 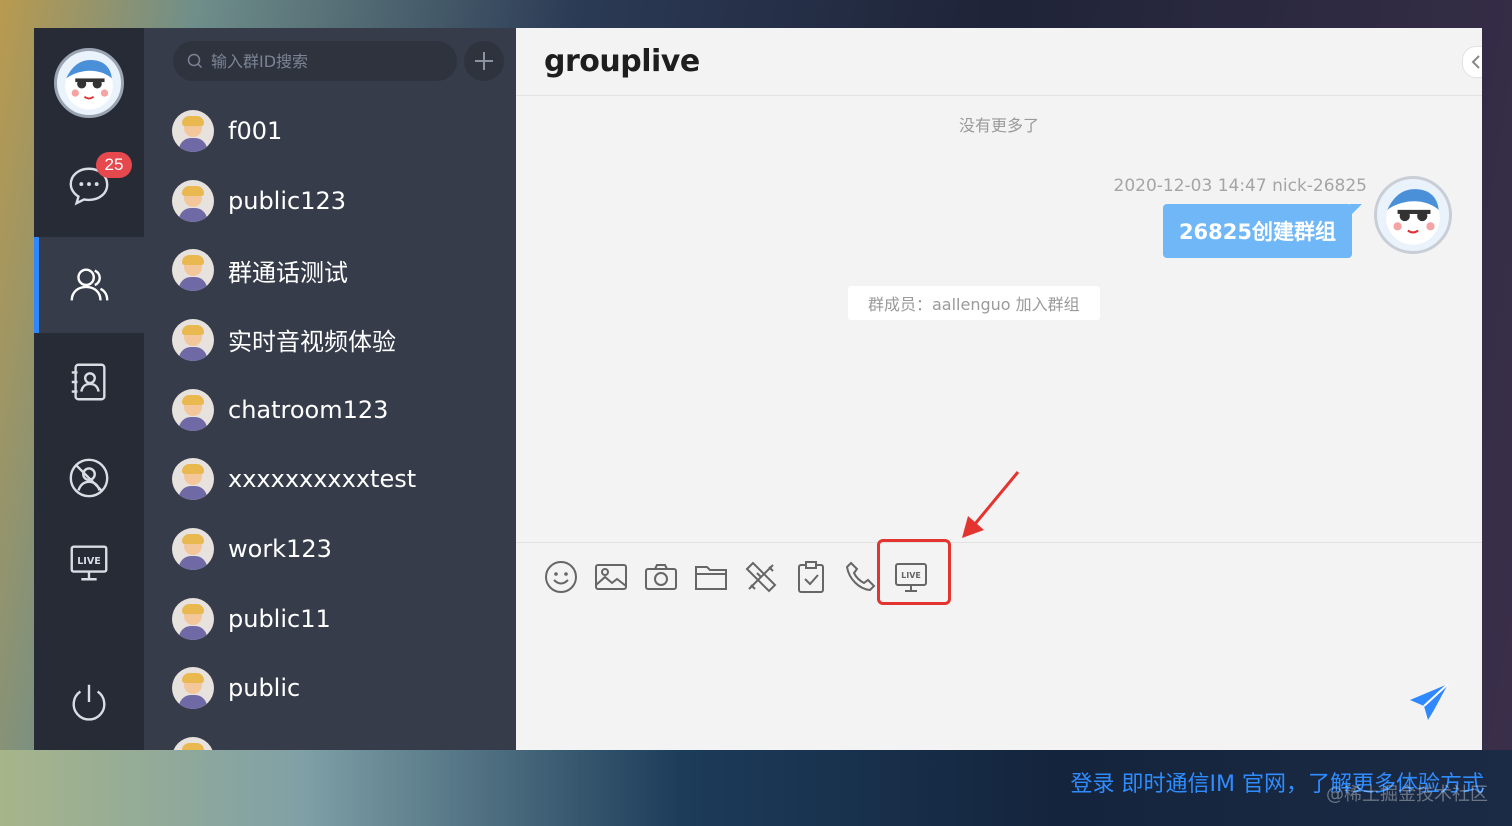 I want to click on folder-icon, so click(x=711, y=578).